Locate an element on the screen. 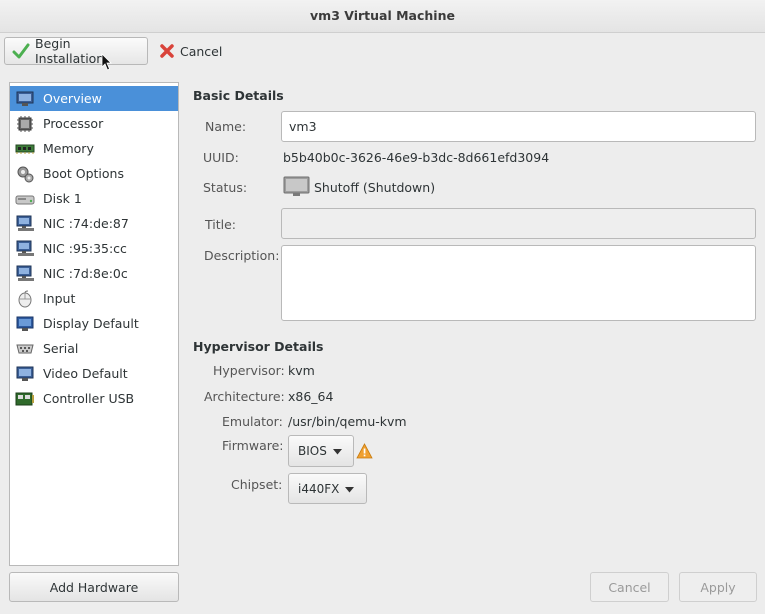  sidebar-item-label: Serial is located at coordinates (61, 348).